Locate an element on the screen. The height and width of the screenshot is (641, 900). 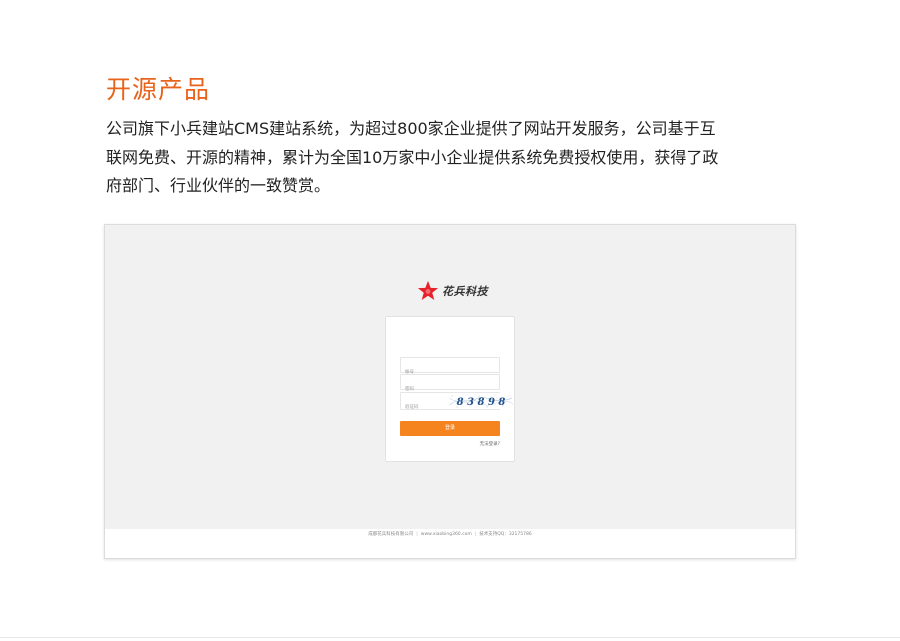
login-card: 8 3 8 9 8 登录 无法登录? is located at coordinates (450, 389).